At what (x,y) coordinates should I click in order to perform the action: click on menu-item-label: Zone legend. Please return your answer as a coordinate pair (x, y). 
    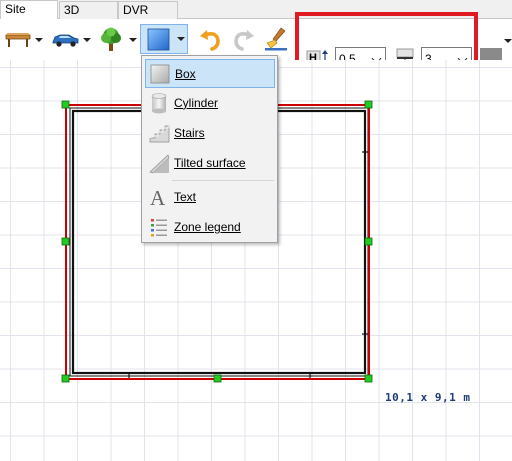
    Looking at the image, I should click on (207, 227).